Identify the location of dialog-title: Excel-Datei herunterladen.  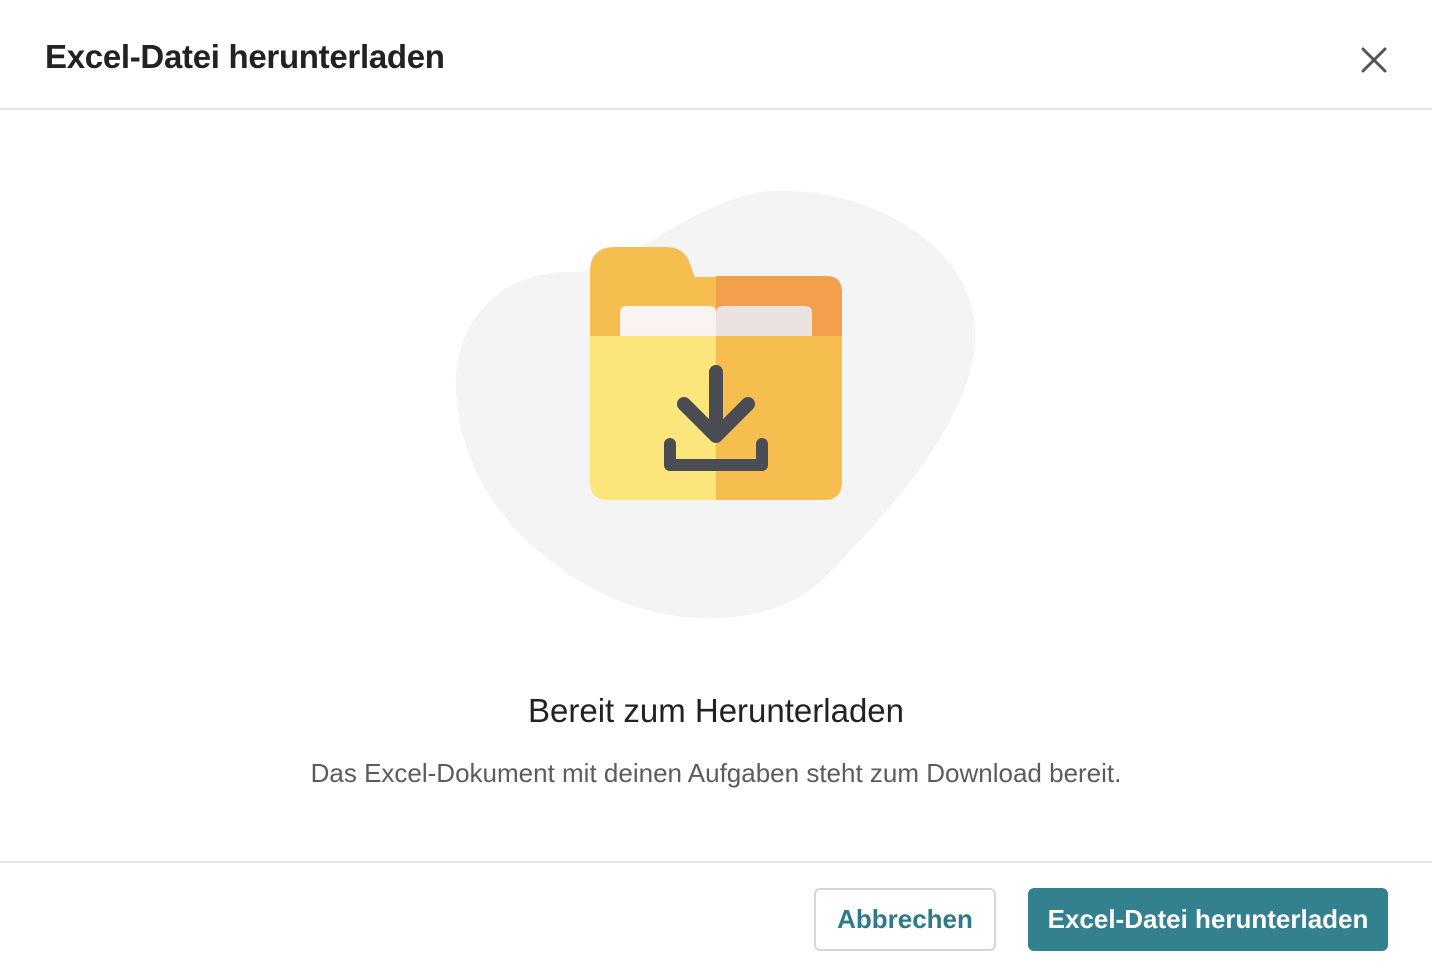
(245, 56).